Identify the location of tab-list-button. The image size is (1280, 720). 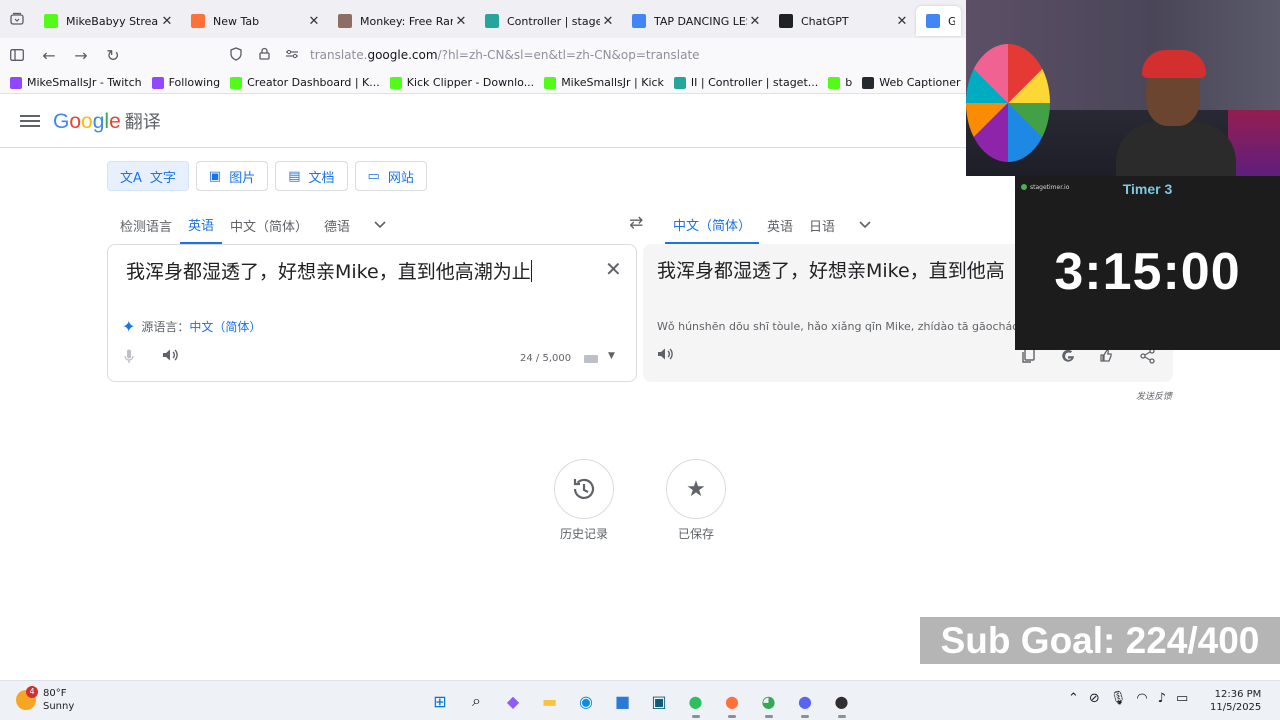
(17, 19).